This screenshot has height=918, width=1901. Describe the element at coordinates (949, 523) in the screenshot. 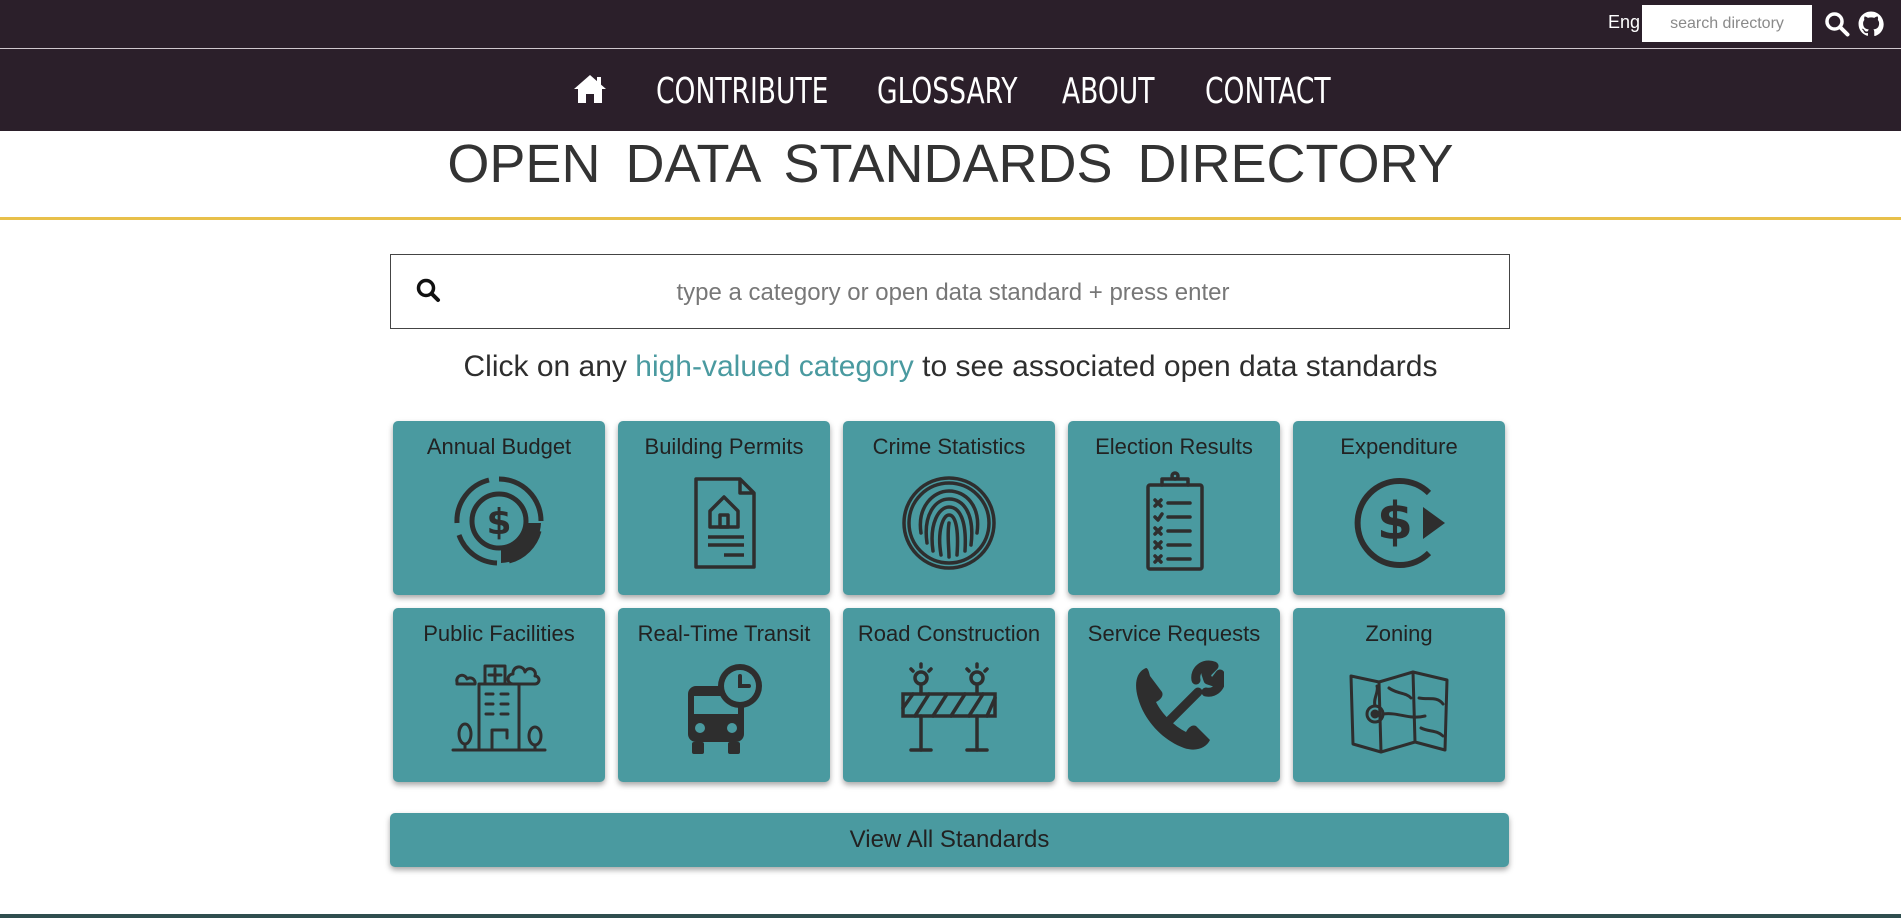

I see `fingerprint-icon` at that location.